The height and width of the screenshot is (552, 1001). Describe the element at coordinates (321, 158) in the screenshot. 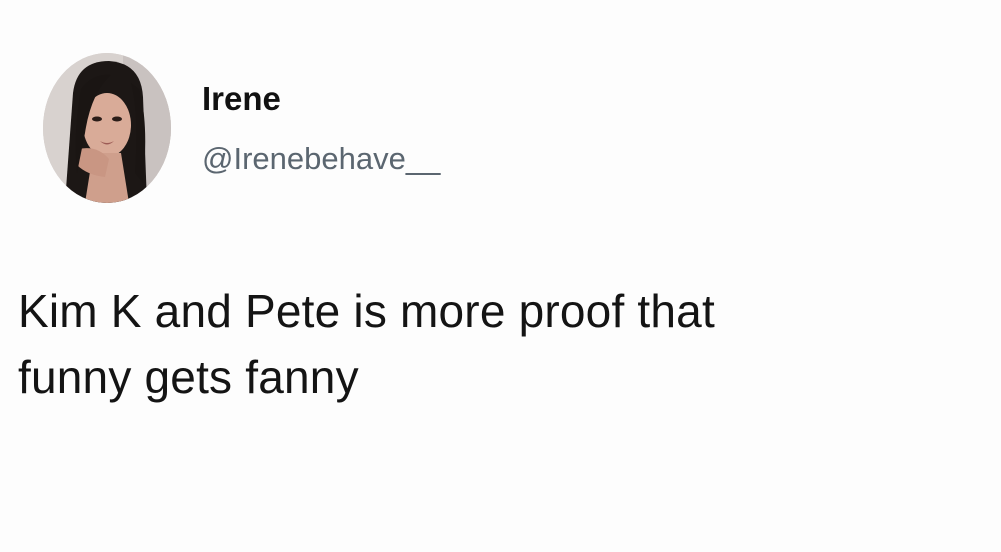

I see `author-handle: @Irenebehave__` at that location.